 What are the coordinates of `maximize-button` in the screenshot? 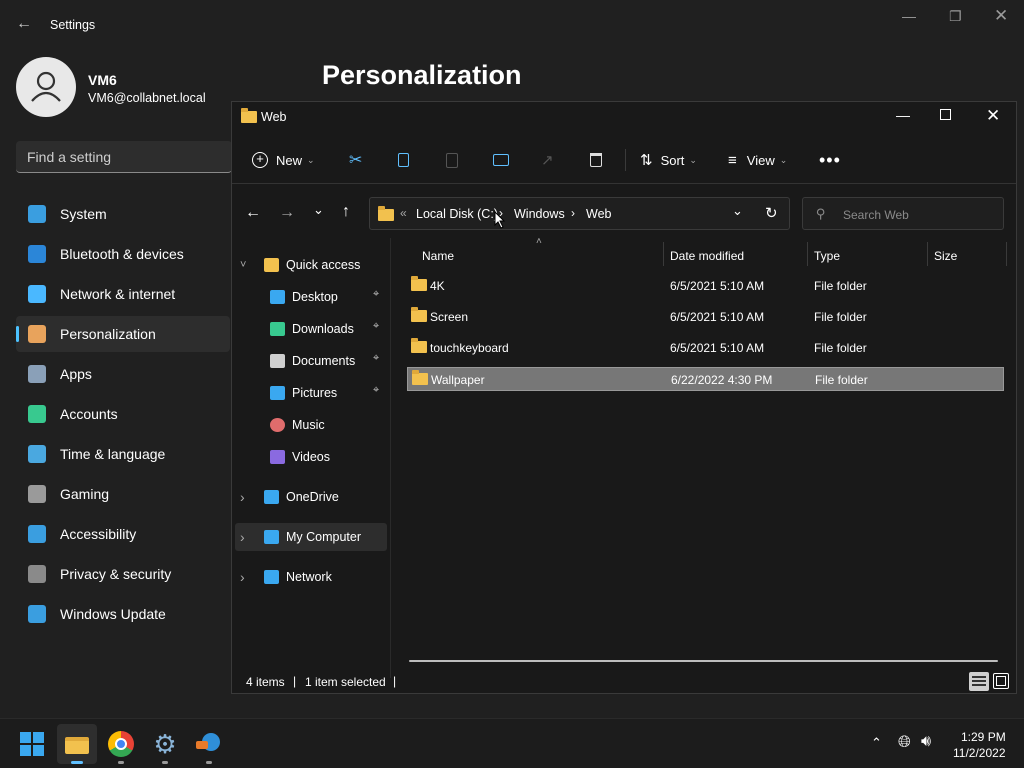 It's located at (945, 114).